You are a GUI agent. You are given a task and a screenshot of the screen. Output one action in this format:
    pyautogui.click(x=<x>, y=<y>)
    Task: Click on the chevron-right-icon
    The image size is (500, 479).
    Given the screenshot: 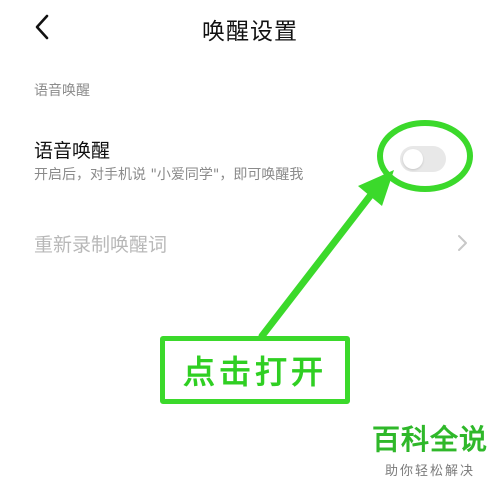 What is the action you would take?
    pyautogui.click(x=462, y=243)
    